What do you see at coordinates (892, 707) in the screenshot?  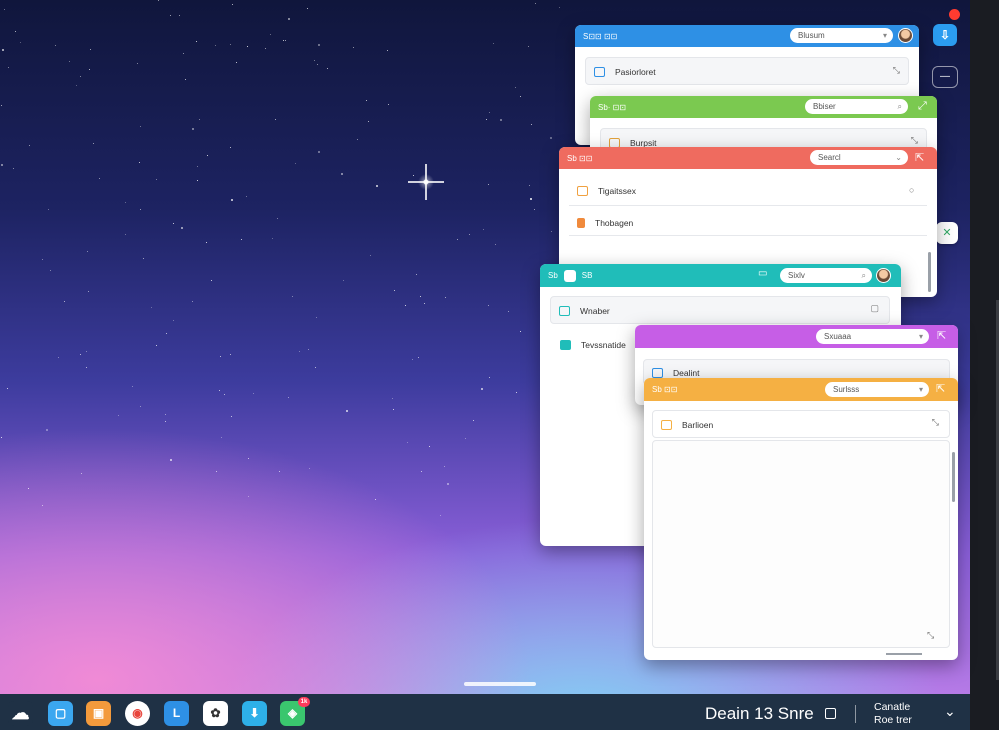 I see `tray-line1: Canatle` at bounding box center [892, 707].